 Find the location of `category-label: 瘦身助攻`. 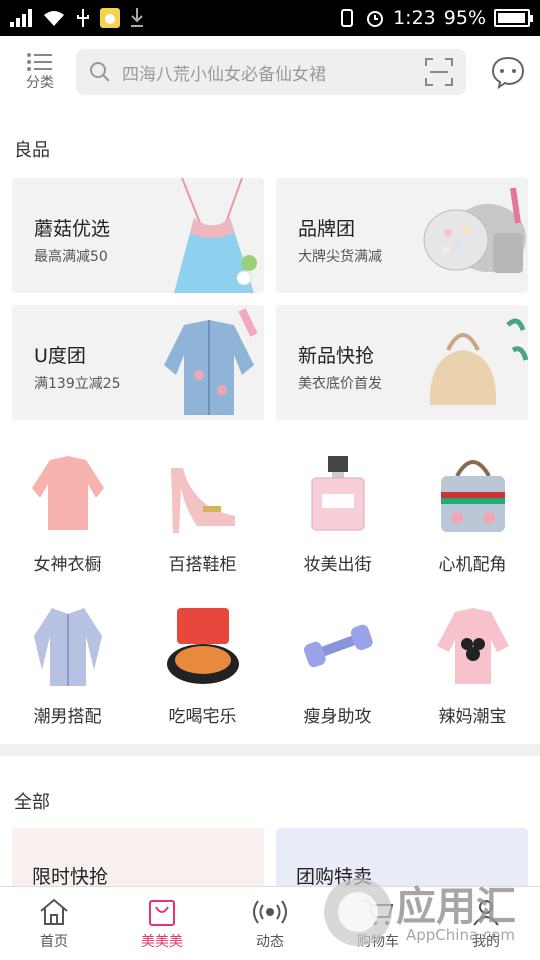

category-label: 瘦身助攻 is located at coordinates (337, 717).